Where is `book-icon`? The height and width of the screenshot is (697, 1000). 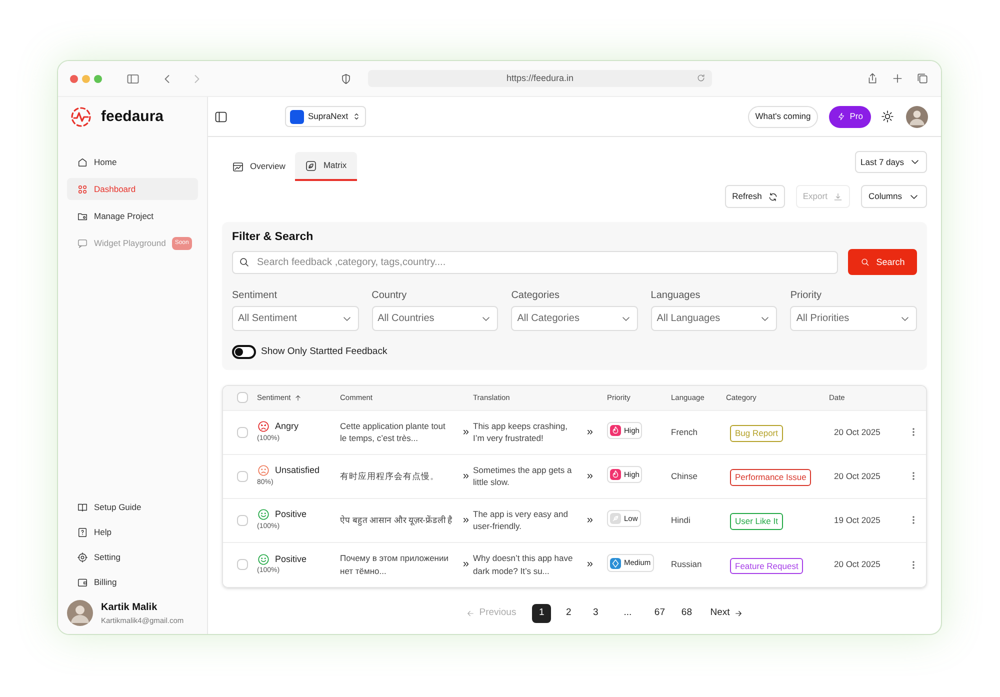
book-icon is located at coordinates (82, 508).